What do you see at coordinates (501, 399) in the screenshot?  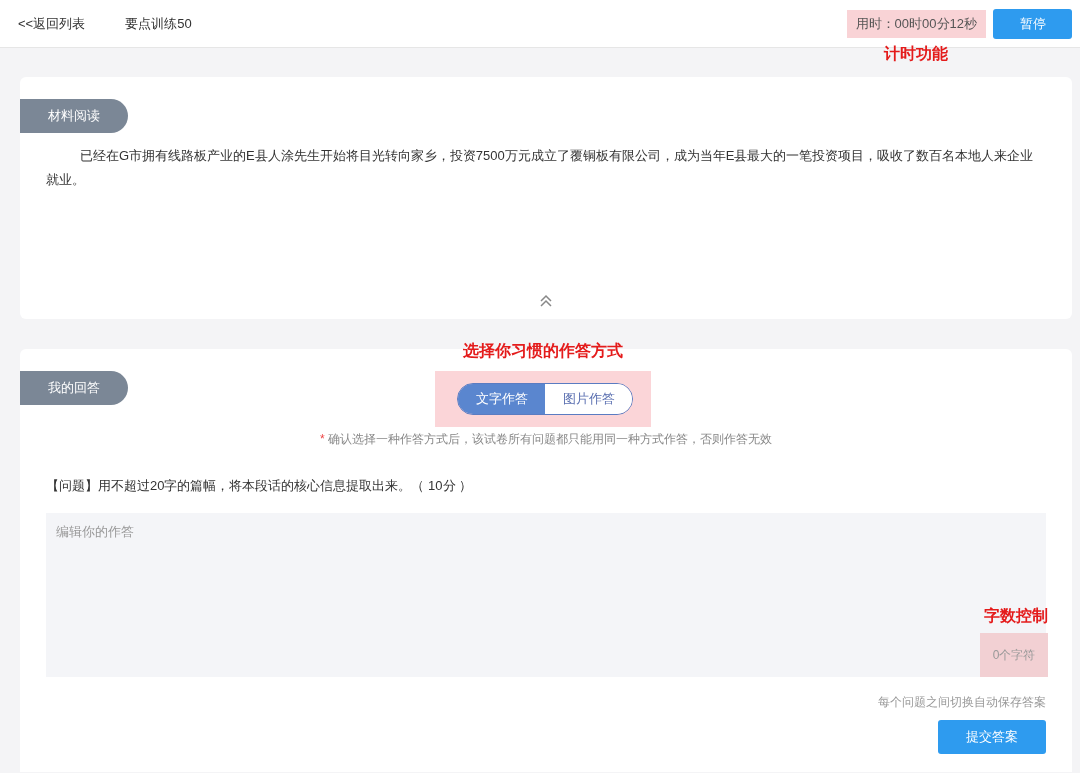 I see `mode-tab: 文字作答` at bounding box center [501, 399].